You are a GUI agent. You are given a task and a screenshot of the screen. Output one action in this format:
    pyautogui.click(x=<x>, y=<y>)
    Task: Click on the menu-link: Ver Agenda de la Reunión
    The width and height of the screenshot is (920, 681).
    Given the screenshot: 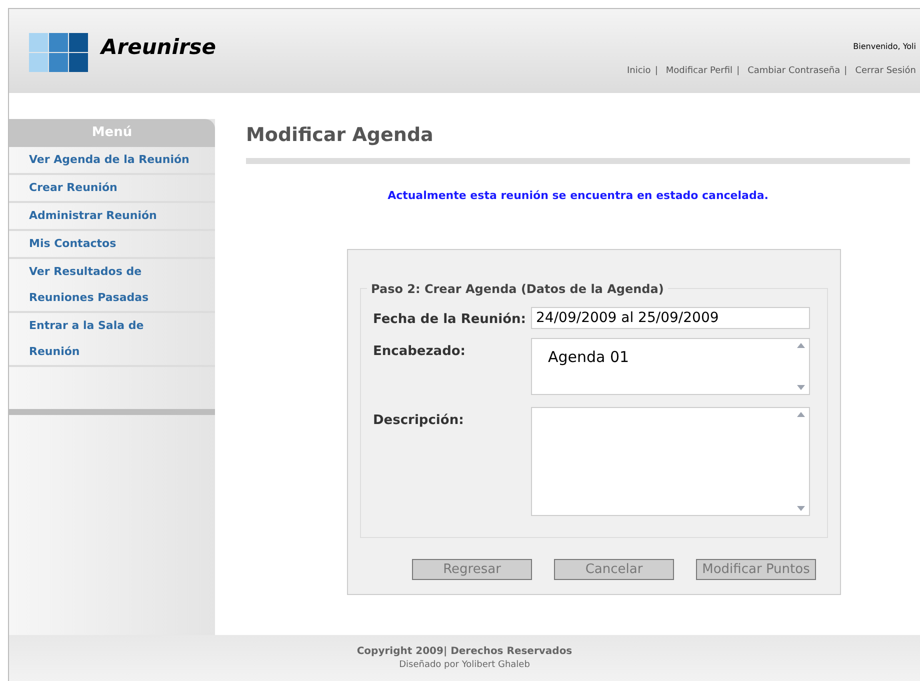 What is the action you would take?
    pyautogui.click(x=112, y=160)
    